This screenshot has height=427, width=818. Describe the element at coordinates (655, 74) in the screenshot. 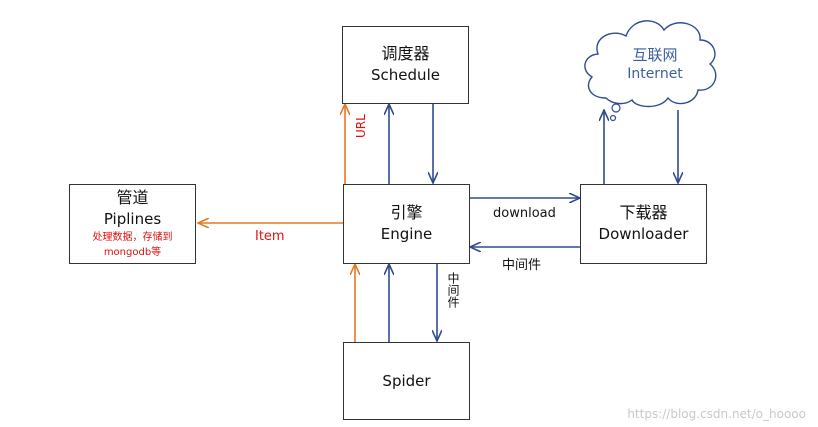

I see `internet-en-label: Internet` at that location.